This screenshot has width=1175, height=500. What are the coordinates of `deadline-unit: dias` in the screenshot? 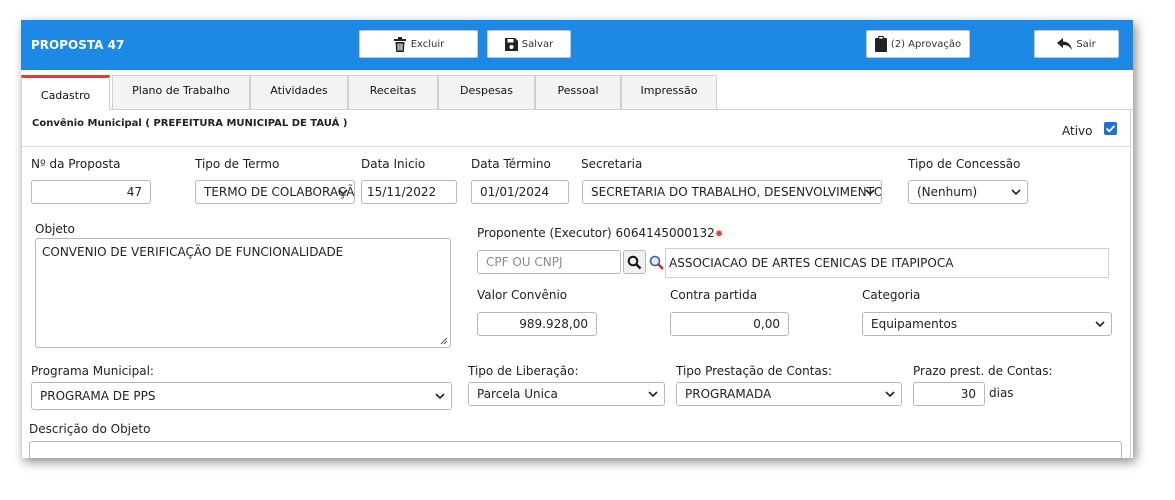 It's located at (1001, 393).